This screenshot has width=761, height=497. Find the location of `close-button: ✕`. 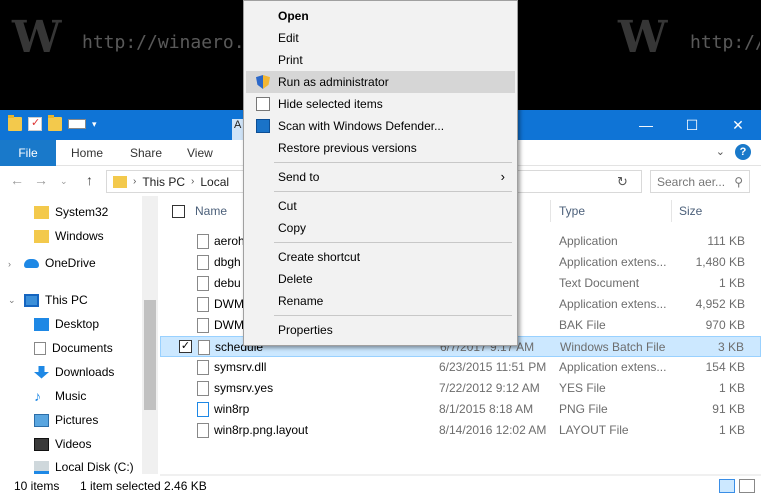

close-button: ✕ is located at coordinates (738, 125).